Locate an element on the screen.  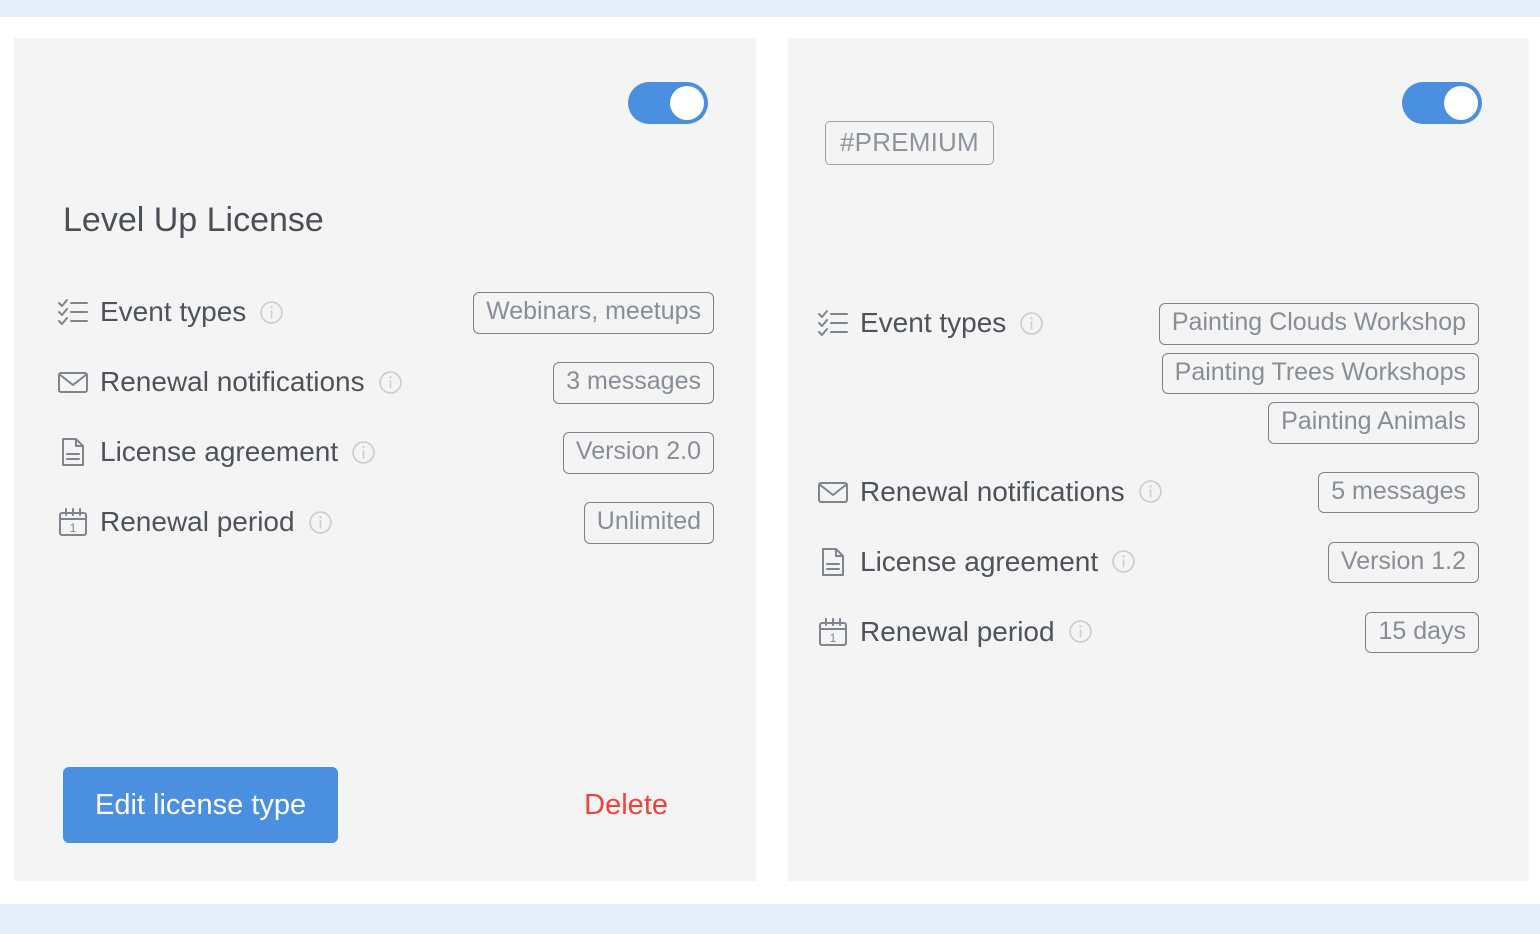
attribute-value-pill: 15 days is located at coordinates (1422, 632).